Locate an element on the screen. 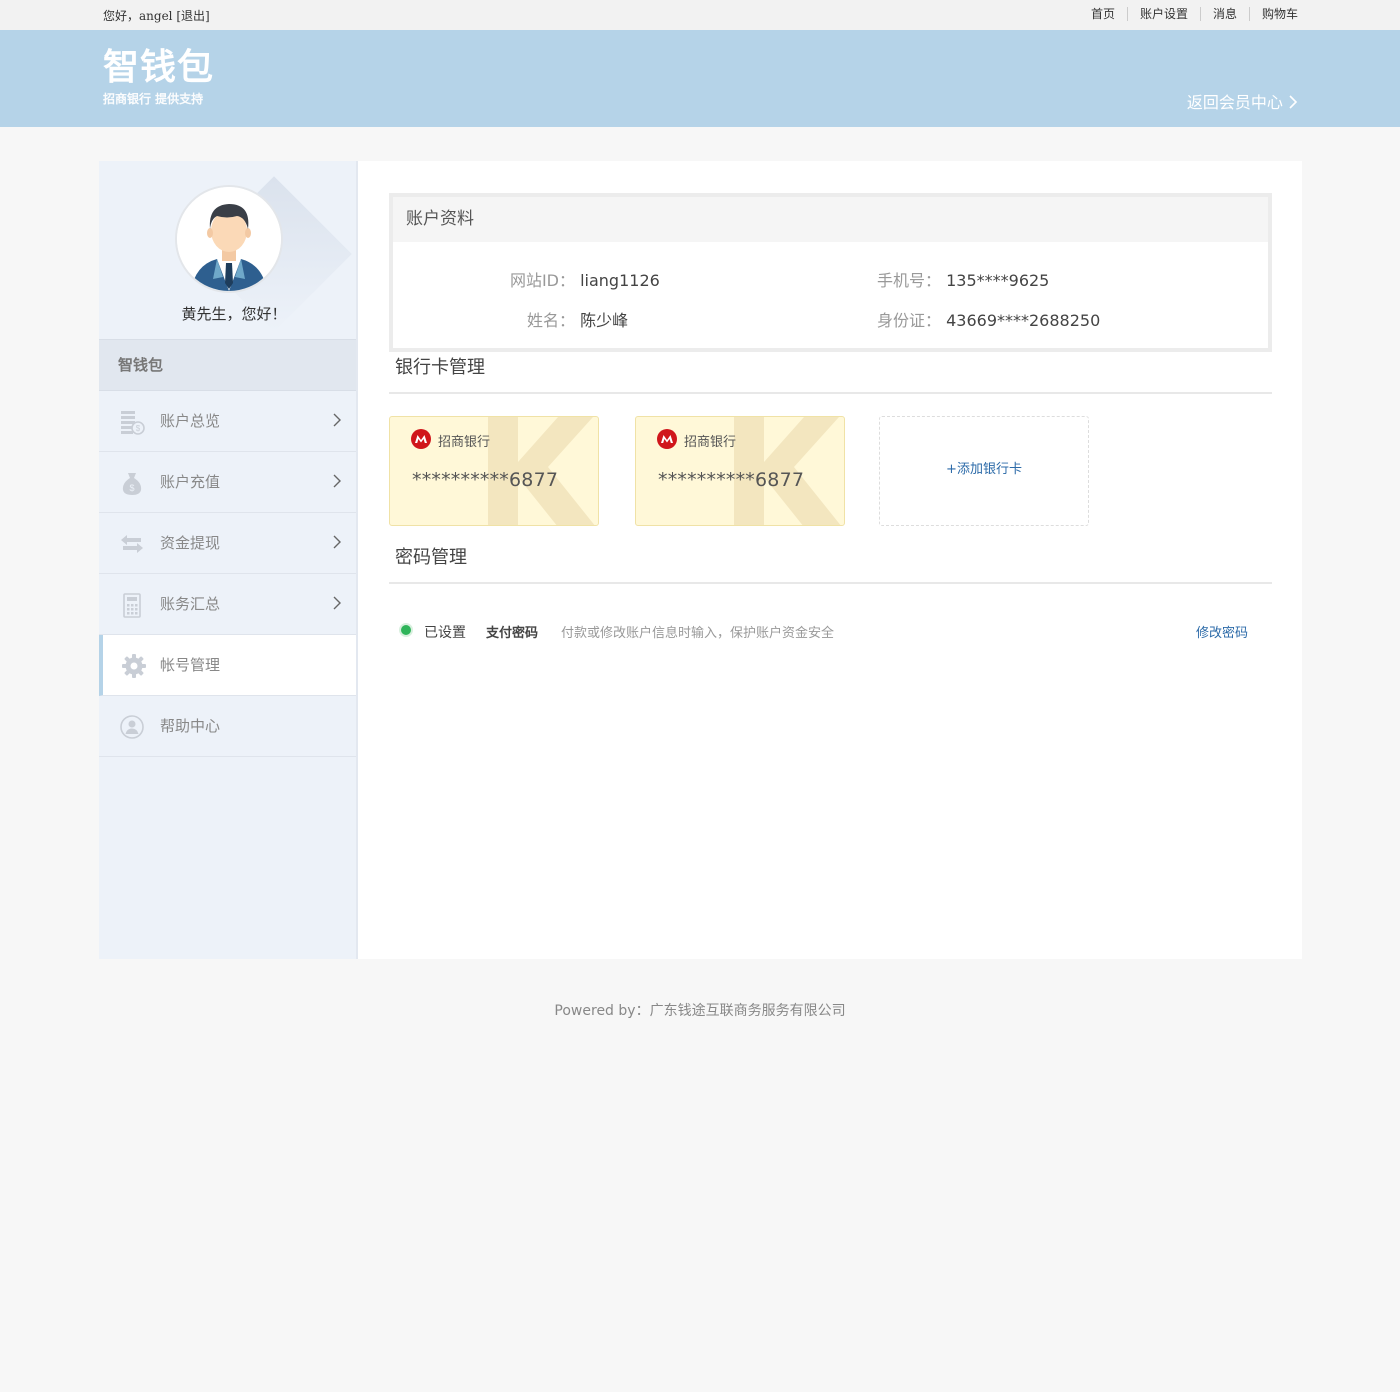 The image size is (1400, 1392). sidebar-item-label: 帮助中心 is located at coordinates (190, 726).